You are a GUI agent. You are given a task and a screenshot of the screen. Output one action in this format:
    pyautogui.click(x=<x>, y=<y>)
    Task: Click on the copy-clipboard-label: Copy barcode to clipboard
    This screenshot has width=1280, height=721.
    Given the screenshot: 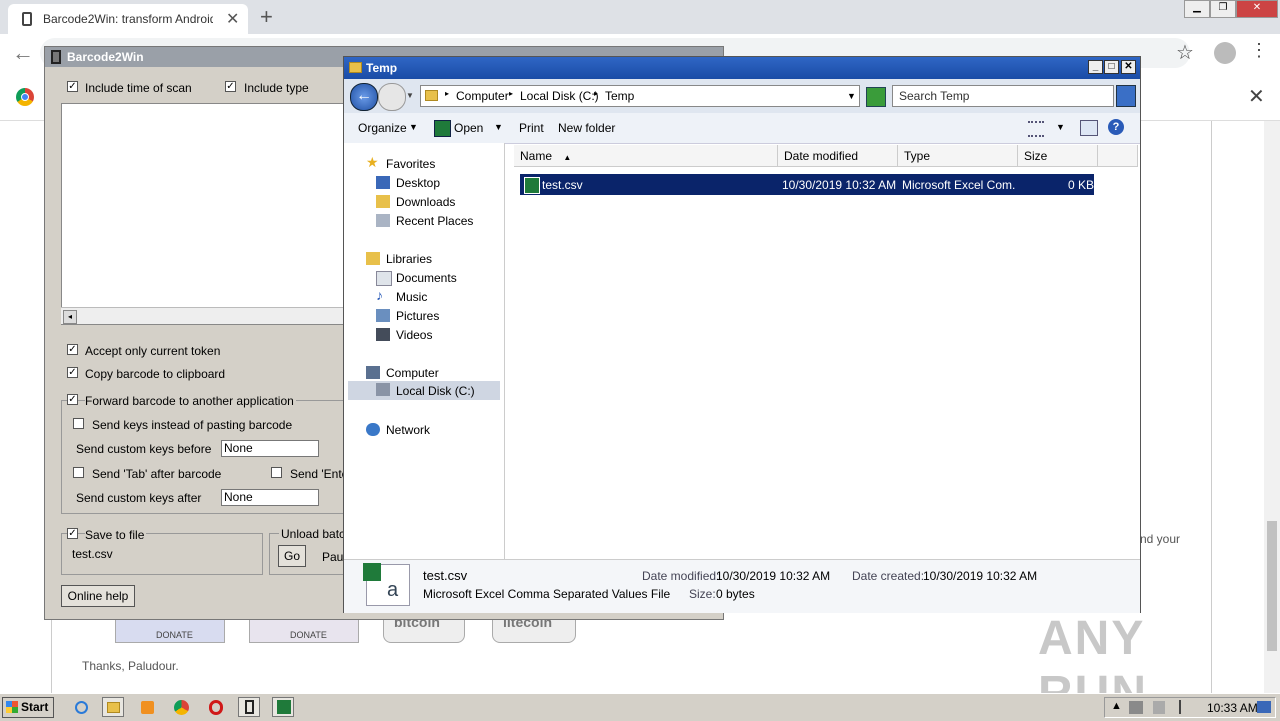 What is the action you would take?
    pyautogui.click(x=155, y=374)
    